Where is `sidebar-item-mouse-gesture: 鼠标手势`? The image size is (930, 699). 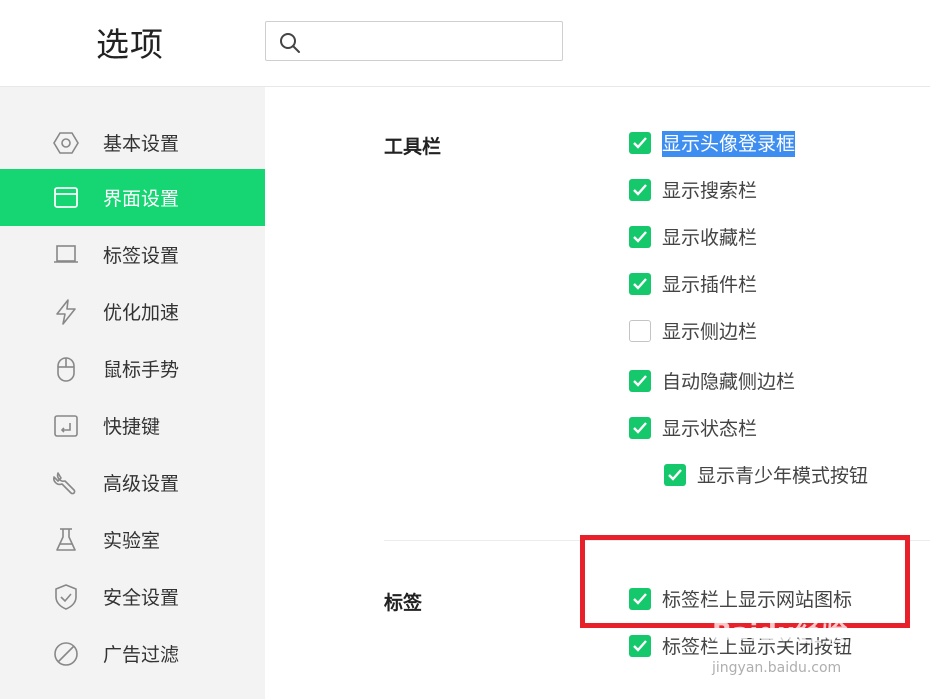
sidebar-item-mouse-gesture: 鼠标手势 is located at coordinates (132, 368).